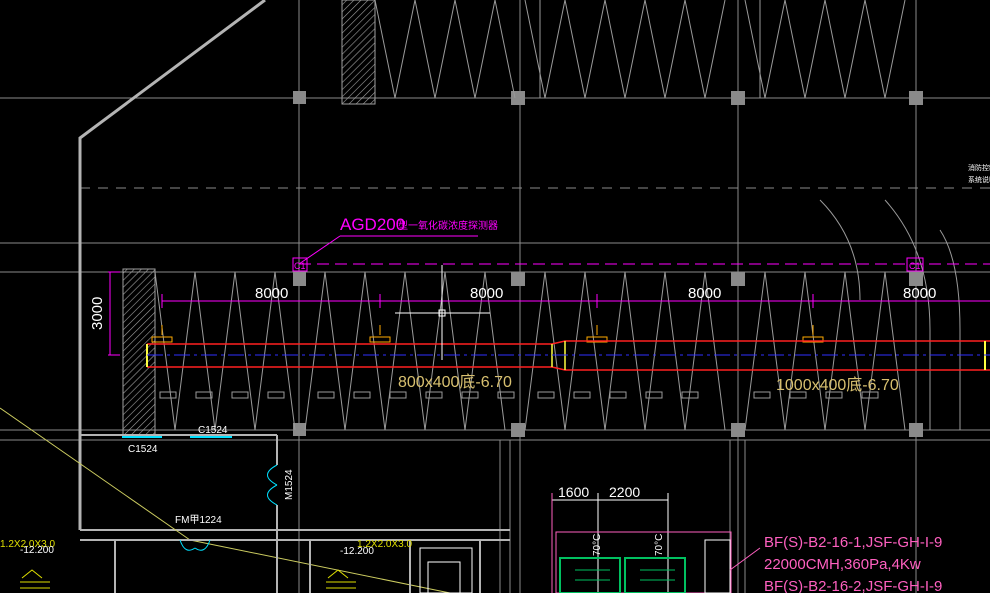  Describe the element at coordinates (139, 352) in the screenshot. I see `hatched-wall-left` at that location.